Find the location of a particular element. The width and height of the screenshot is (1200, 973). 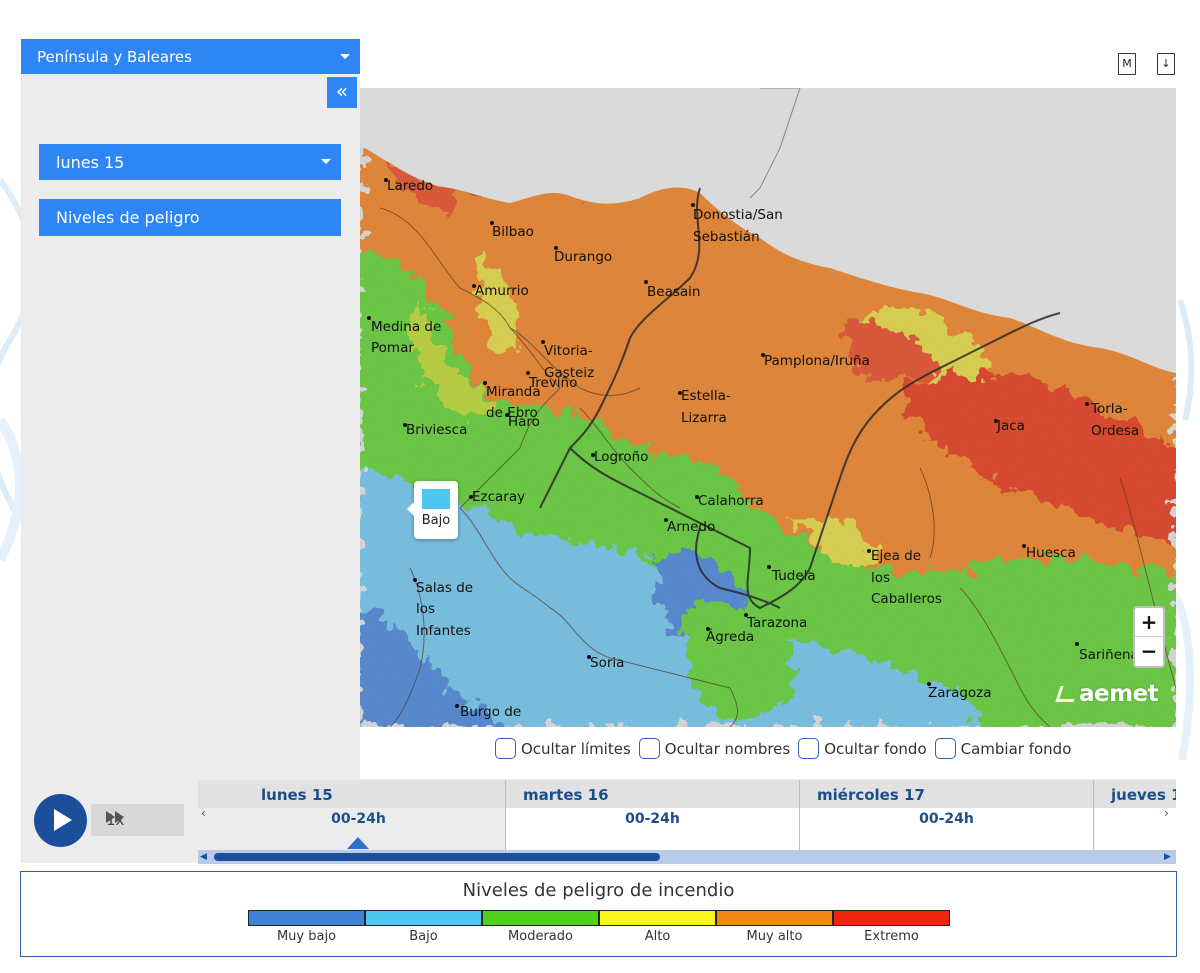

zoom-out-button: − is located at coordinates (1149, 651).